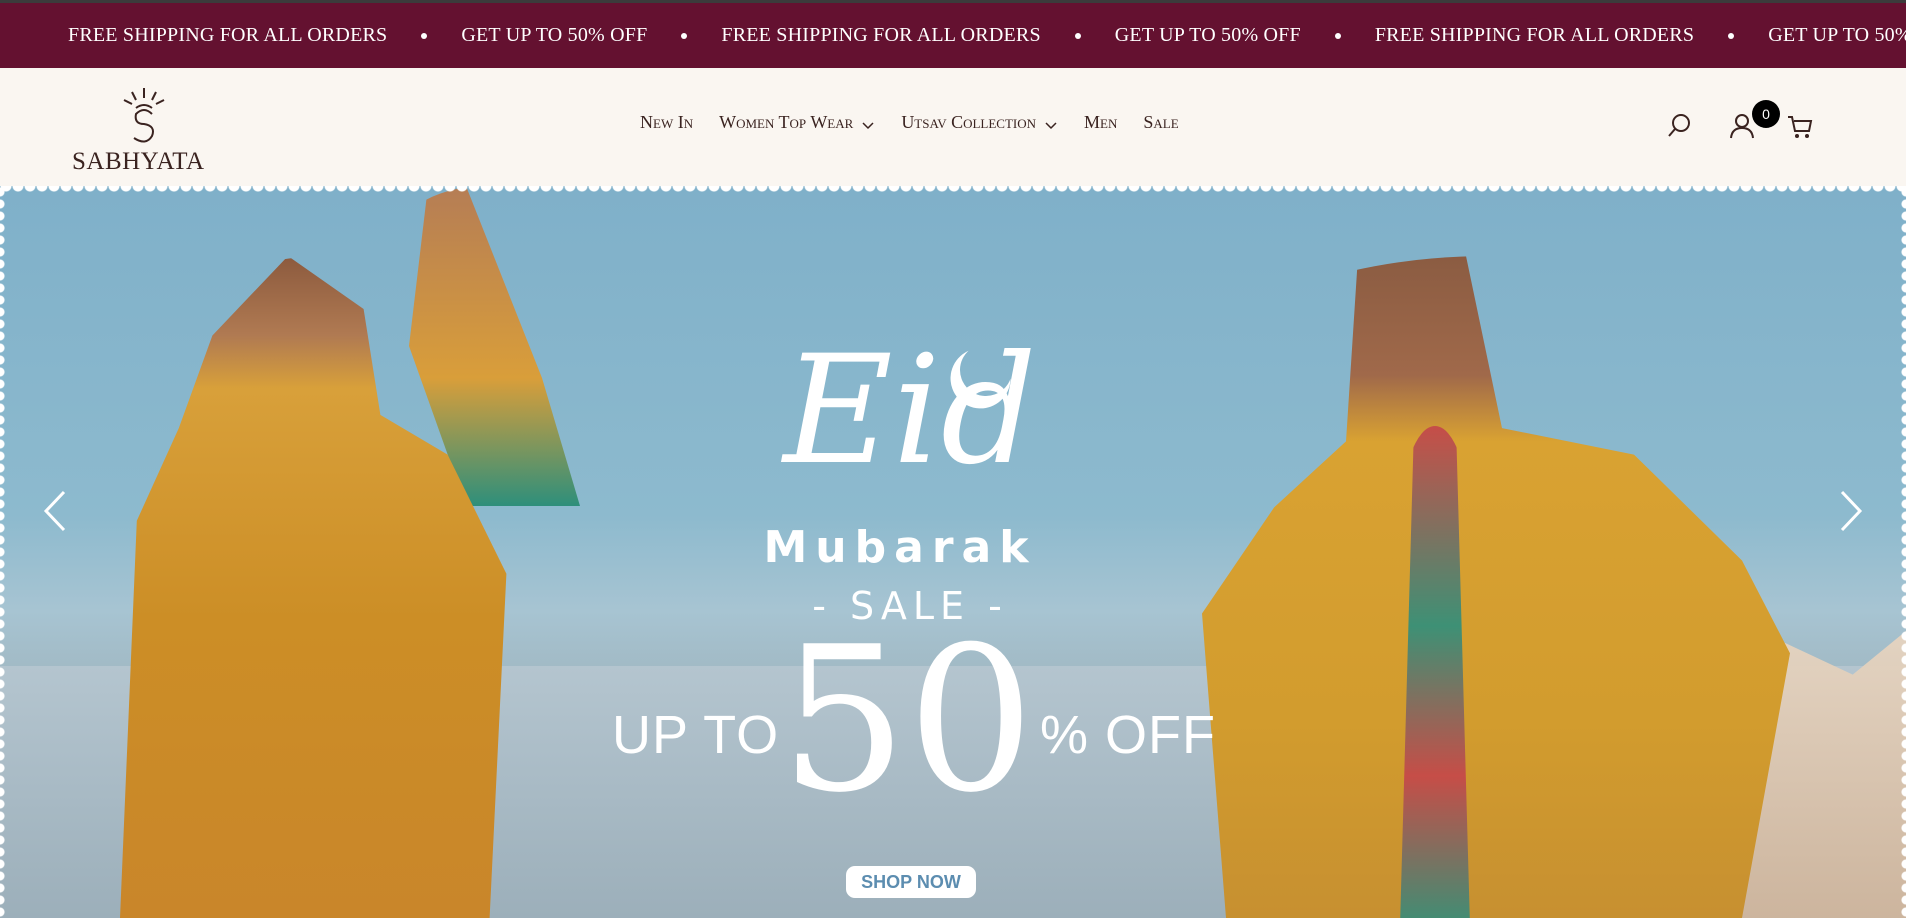 Image resolution: width=1906 pixels, height=918 pixels. I want to click on hero-eid-heading: Eid, so click(910, 411).